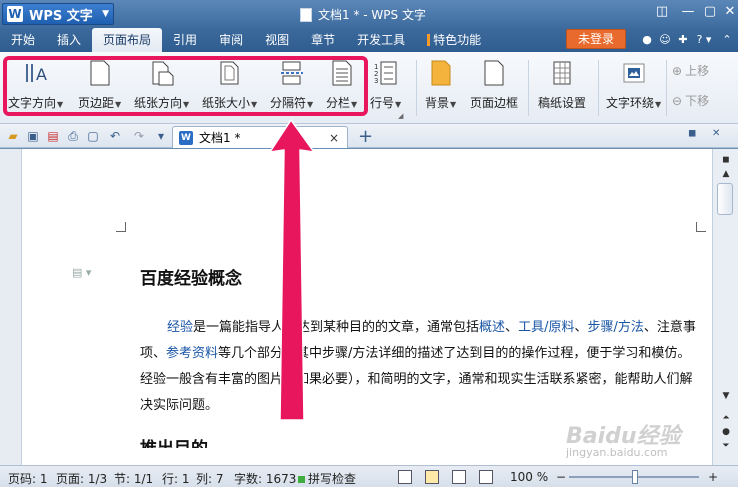  What do you see at coordinates (725, 307) in the screenshot?
I see `vertical-scrollbar: ◼ ▲ ▼ ⏶ ● ⏷` at bounding box center [725, 307].